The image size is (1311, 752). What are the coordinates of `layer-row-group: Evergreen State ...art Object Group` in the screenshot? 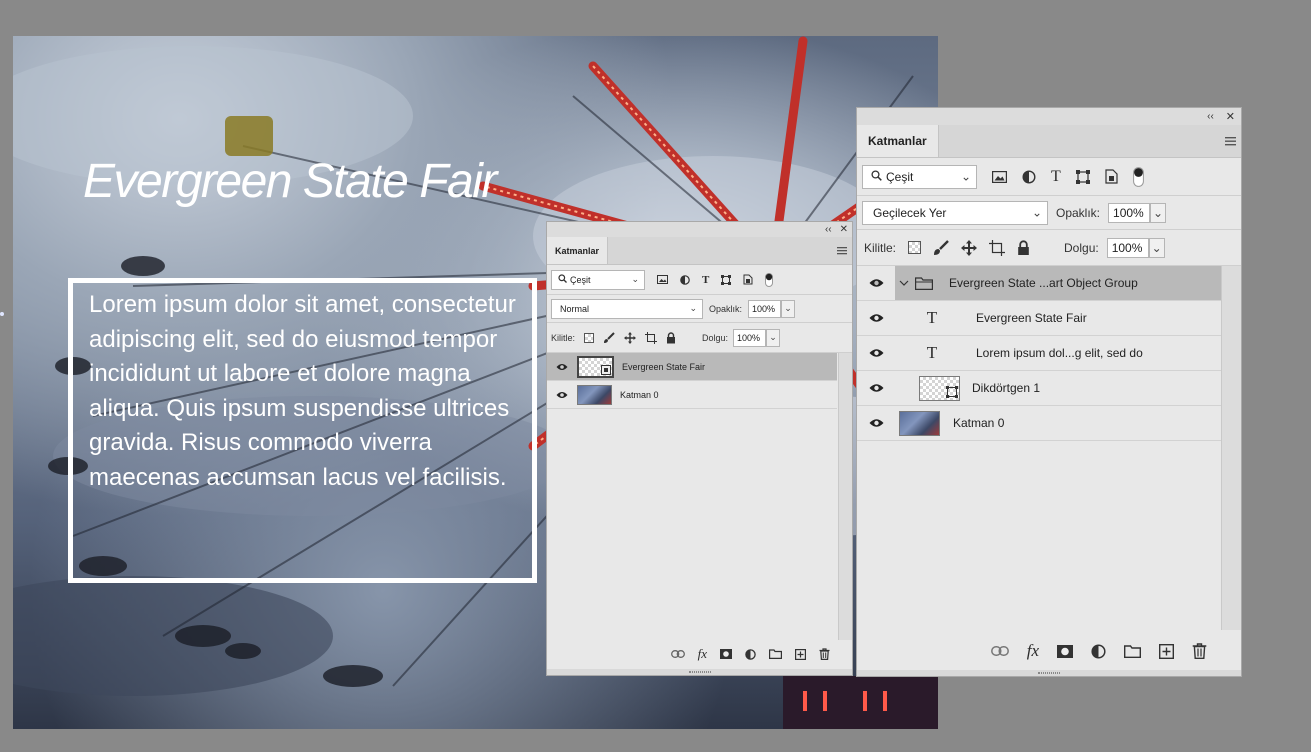 It's located at (1039, 283).